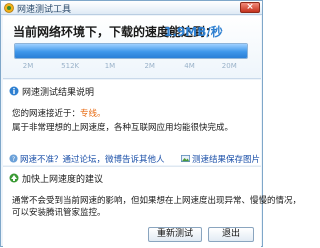 The image size is (320, 248). Describe the element at coordinates (59, 213) in the screenshot. I see `advice-line-2: 可以安装腾讯管家监控。` at that location.